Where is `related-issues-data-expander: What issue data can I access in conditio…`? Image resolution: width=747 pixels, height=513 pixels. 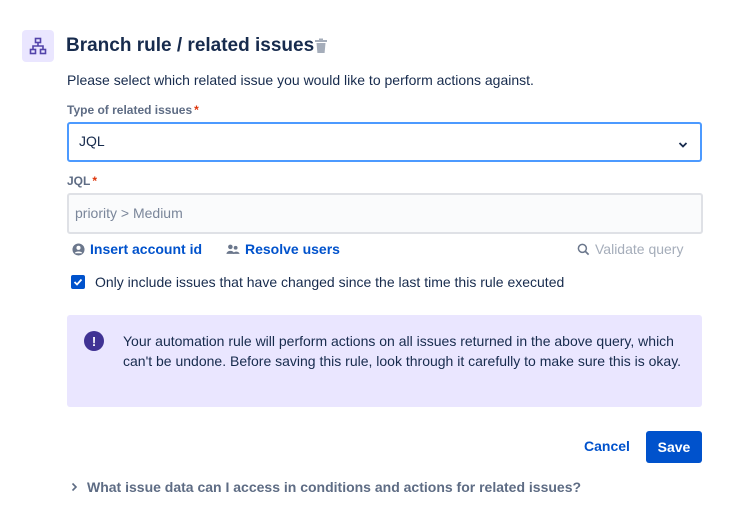
related-issues-data-expander: What issue data can I access in conditio… is located at coordinates (325, 487).